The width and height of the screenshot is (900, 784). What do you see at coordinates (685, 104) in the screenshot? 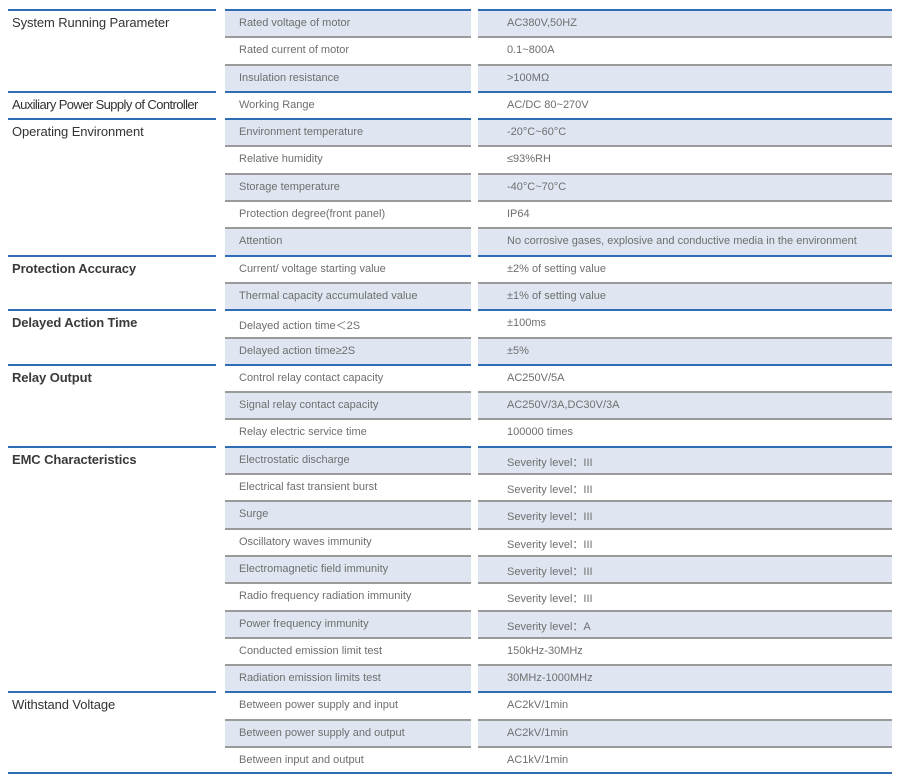
I see `parameter-value: AC/DC 80~270V` at bounding box center [685, 104].